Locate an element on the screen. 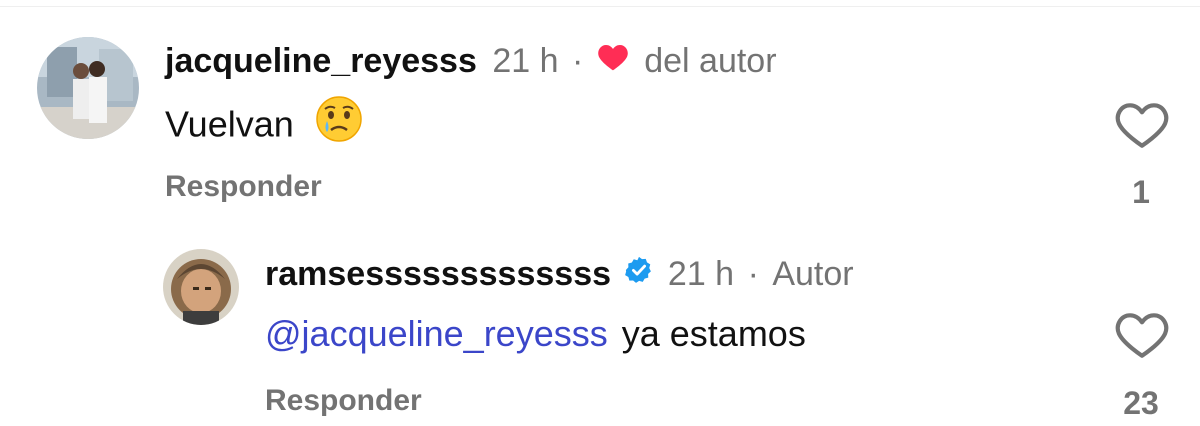 This screenshot has width=1200, height=426. comment-header: jacqueline_reyesss 21 h · del autor is located at coordinates (471, 61).